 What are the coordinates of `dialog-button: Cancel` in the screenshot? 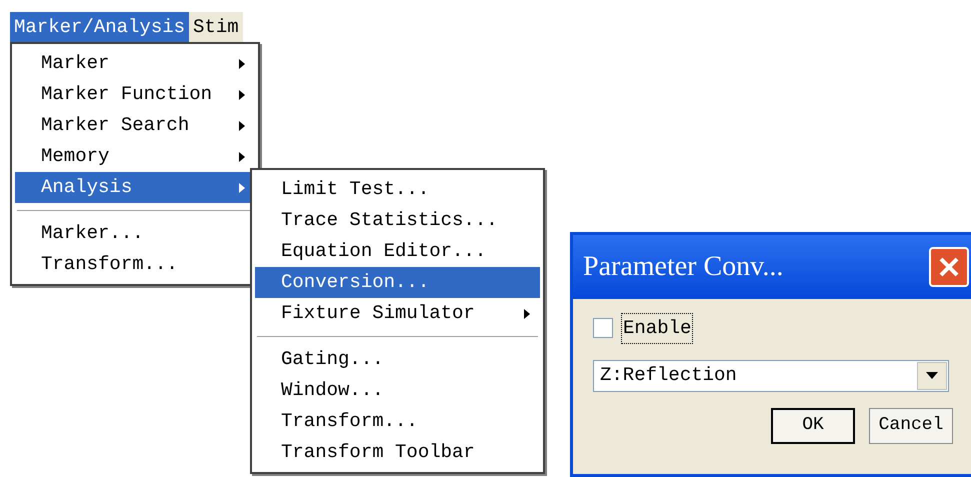 It's located at (911, 426).